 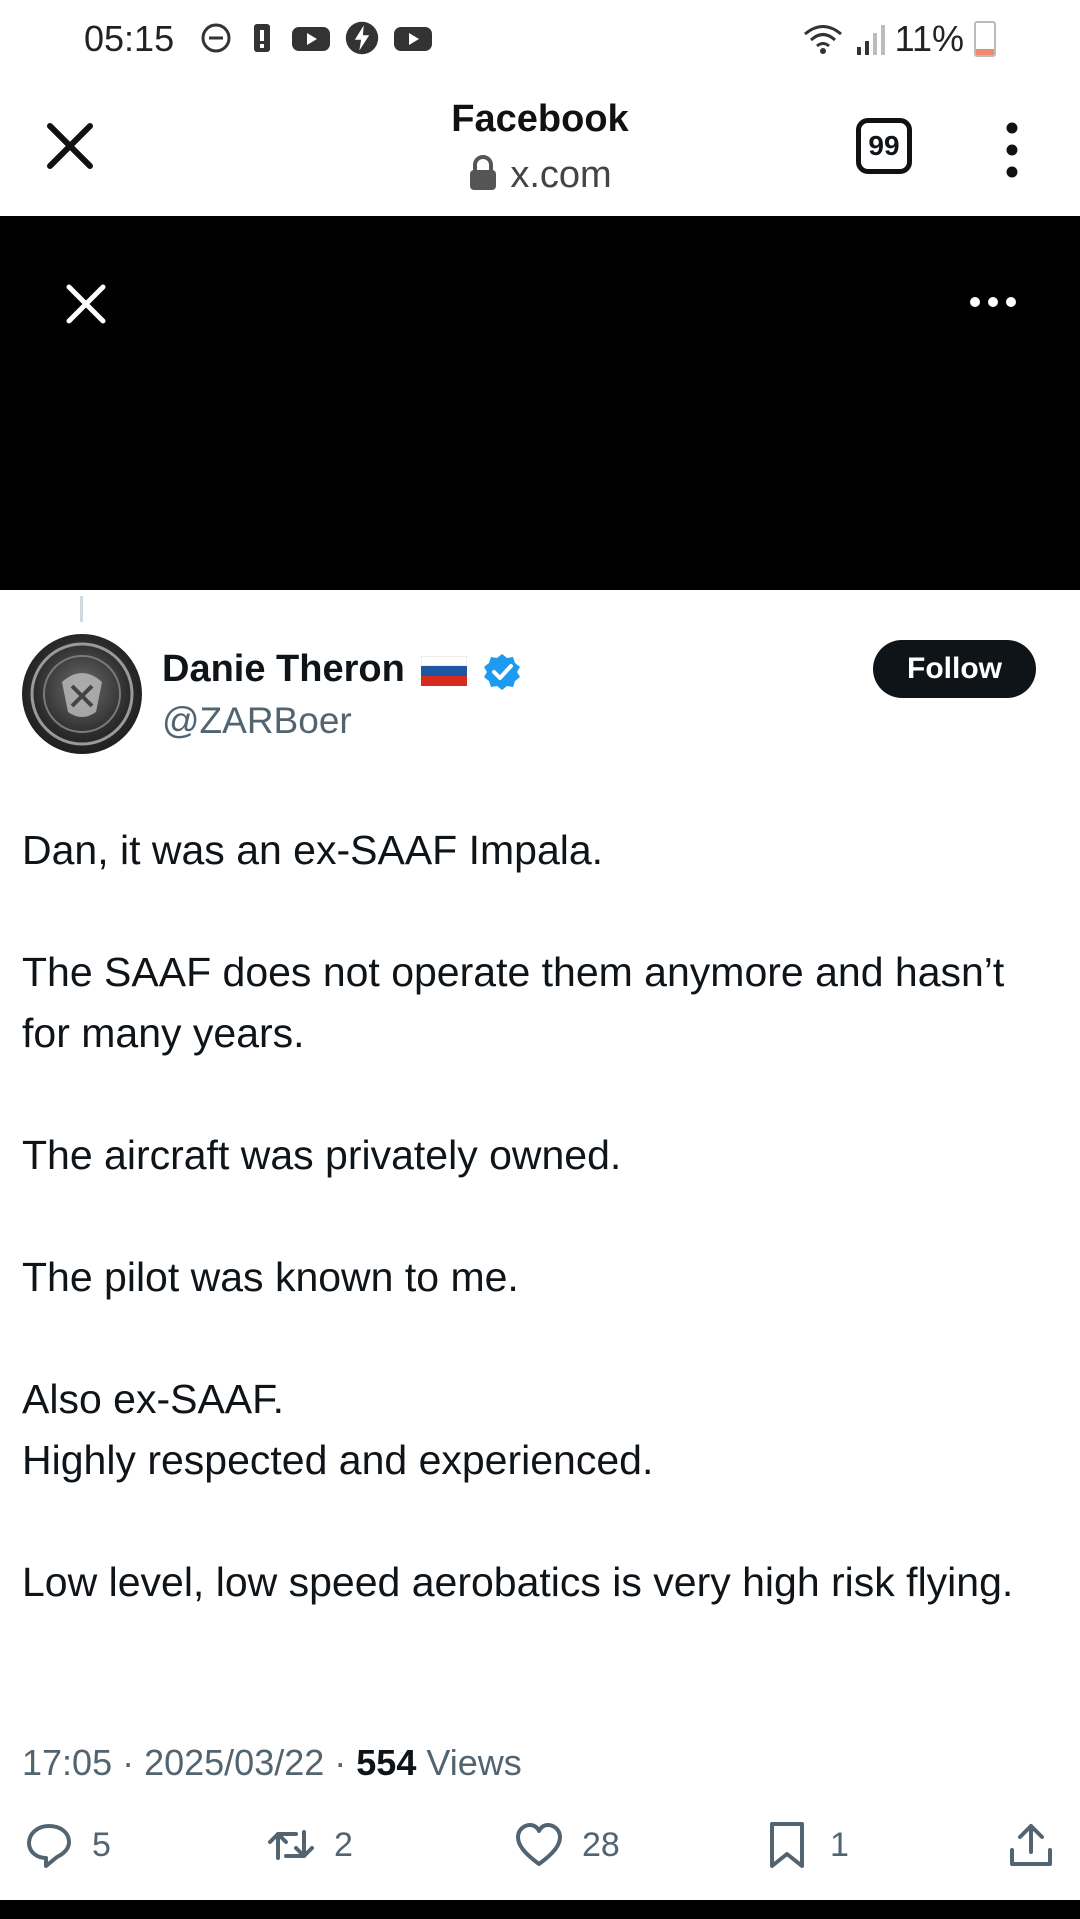 I want to click on notification-icons, so click(x=316, y=38).